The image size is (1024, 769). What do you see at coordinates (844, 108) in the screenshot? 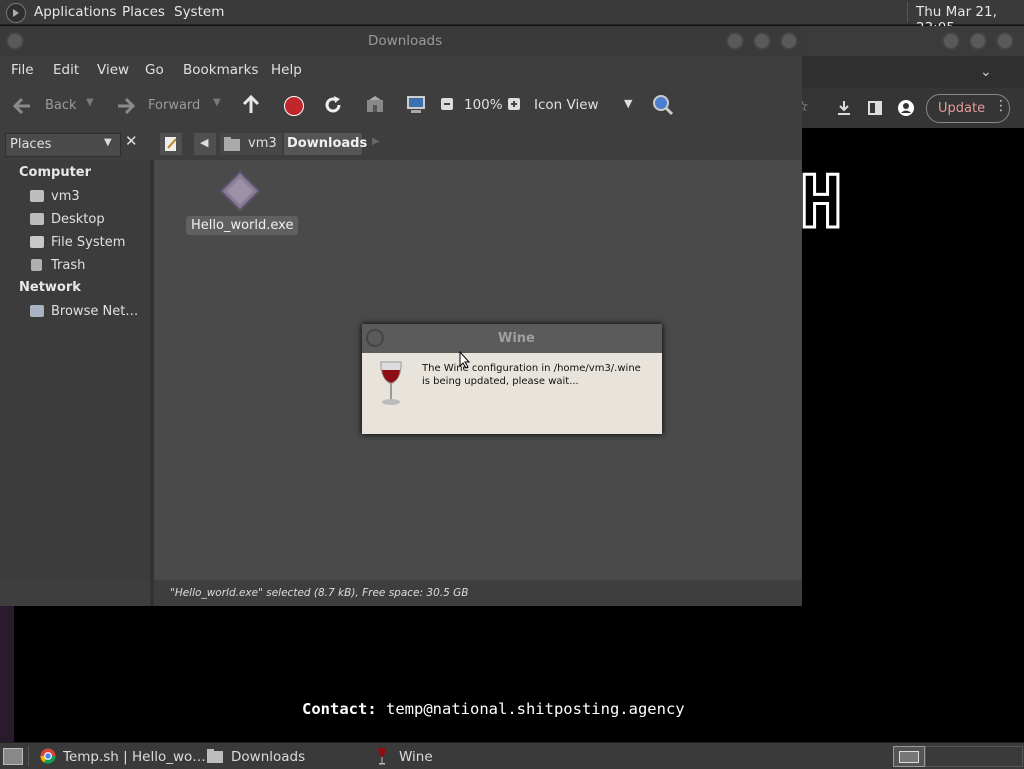
I see `download-icon` at bounding box center [844, 108].